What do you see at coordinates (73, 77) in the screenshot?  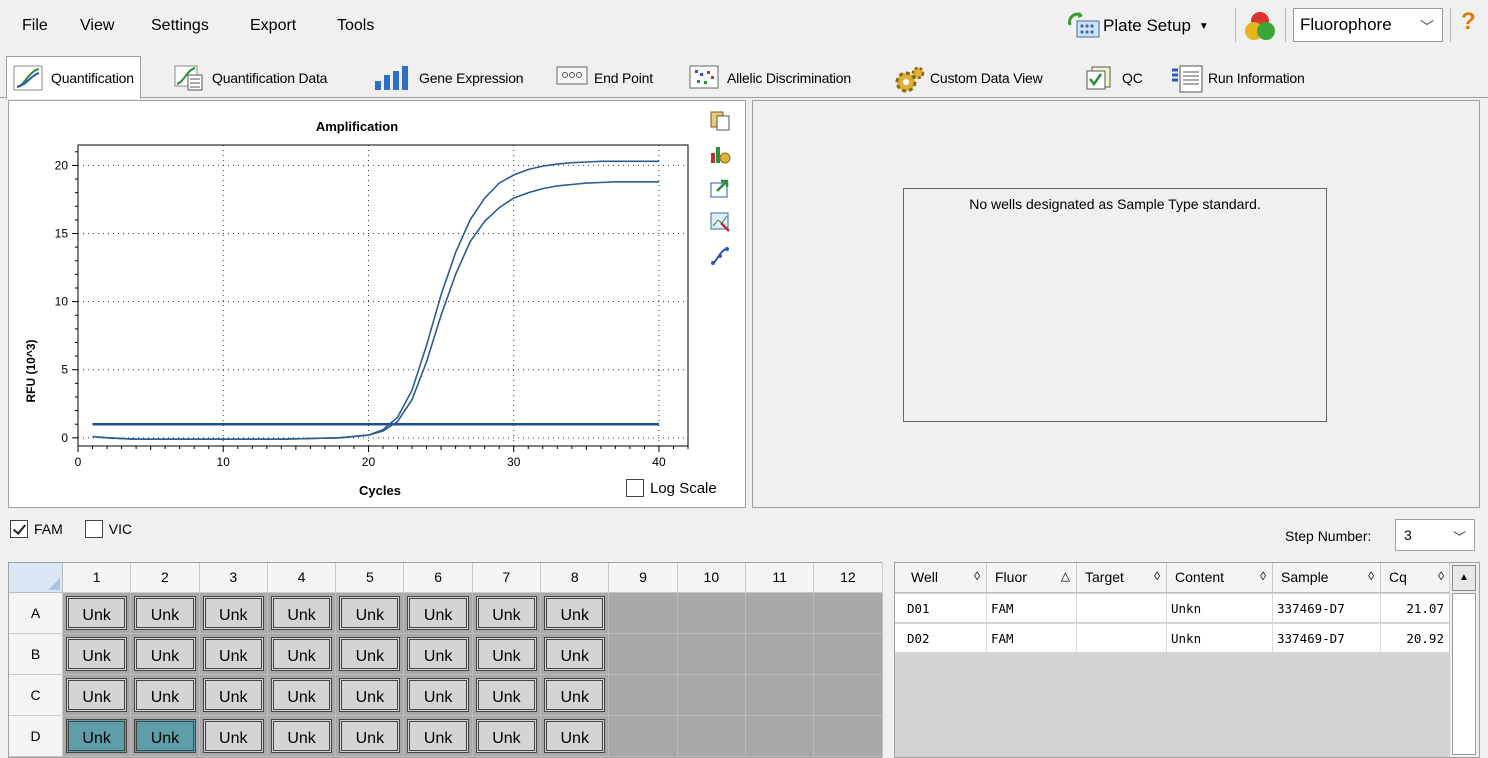 I see `tab-quantification: Quantification` at bounding box center [73, 77].